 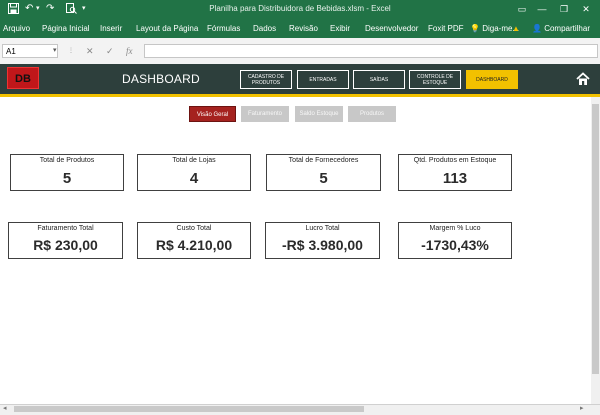 I want to click on kpi-card-total-produtos: Total de Produtos 5, so click(x=67, y=172).